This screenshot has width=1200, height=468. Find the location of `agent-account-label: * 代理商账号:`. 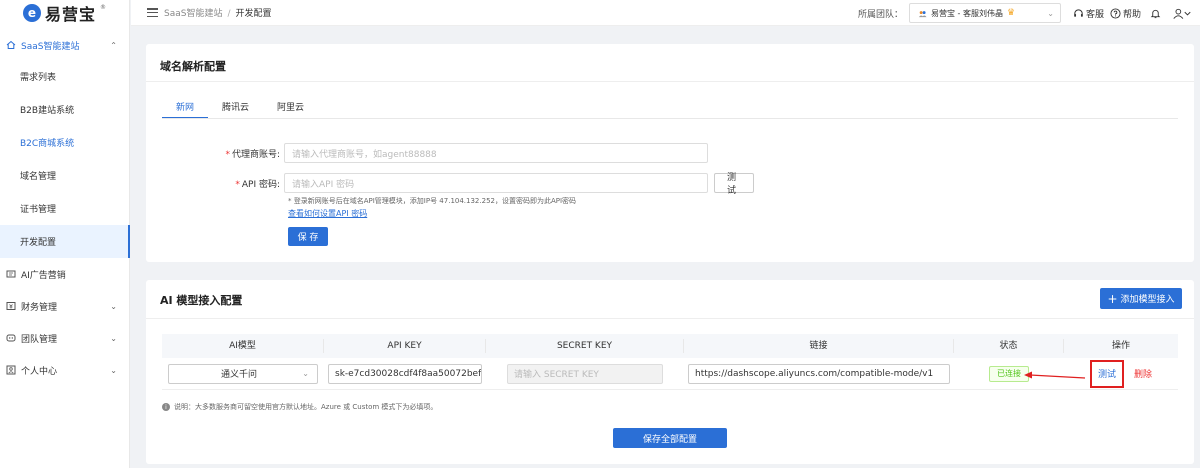

agent-account-label: * 代理商账号: is located at coordinates (252, 154).